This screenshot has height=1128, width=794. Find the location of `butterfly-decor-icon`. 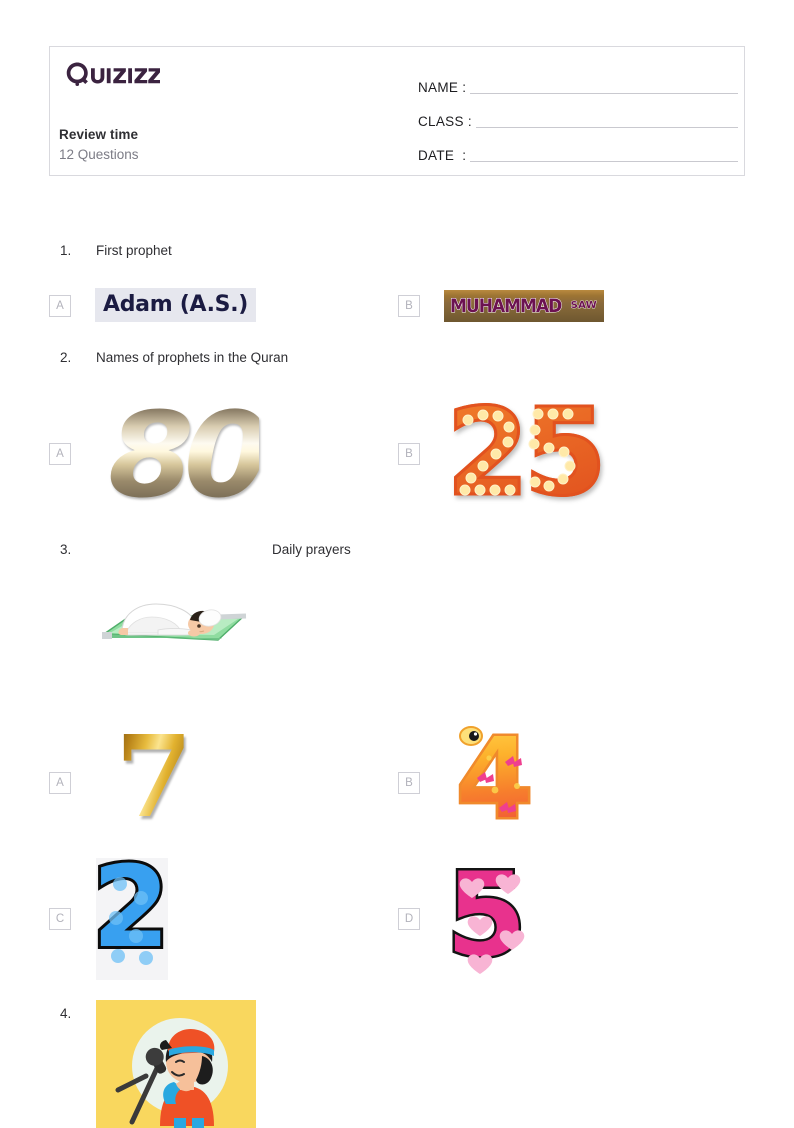

butterfly-decor-icon is located at coordinates (490, 769).